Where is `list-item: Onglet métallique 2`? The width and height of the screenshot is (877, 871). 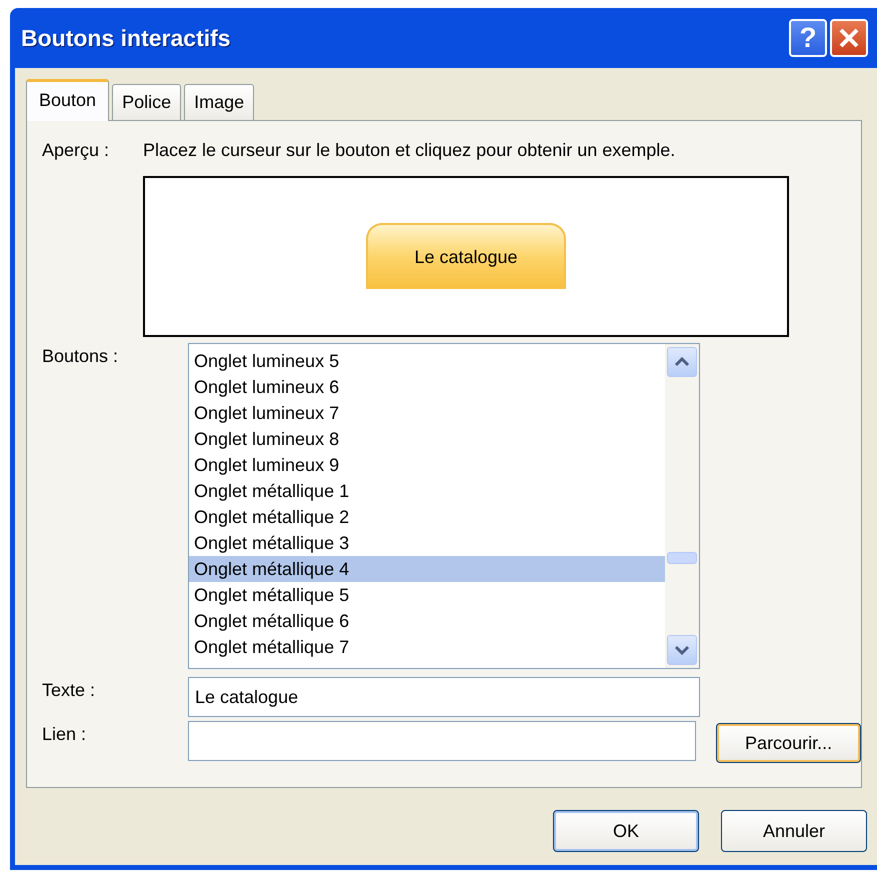 list-item: Onglet métallique 2 is located at coordinates (427, 517).